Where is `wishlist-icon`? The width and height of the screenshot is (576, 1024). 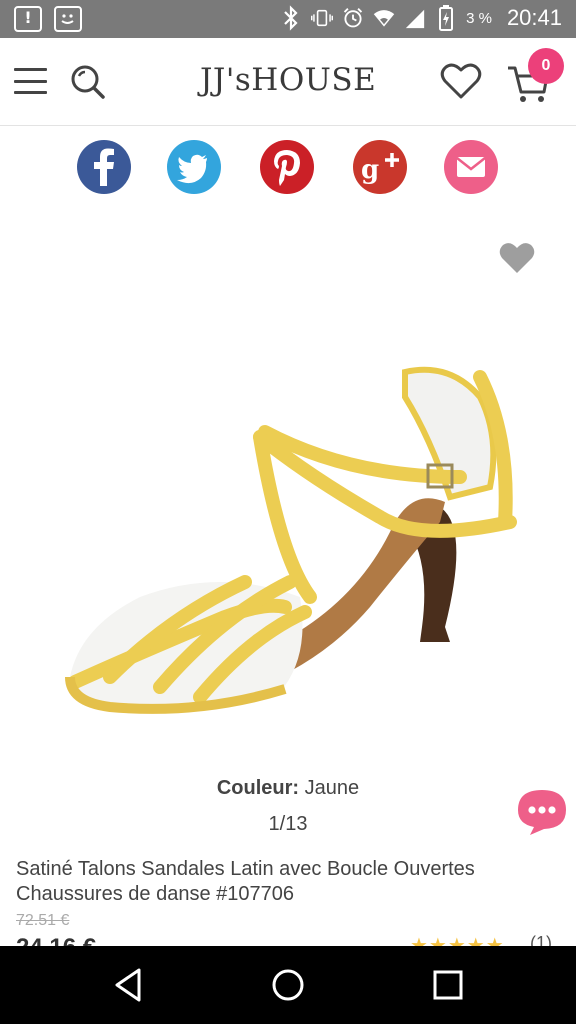
wishlist-icon is located at coordinates (461, 81).